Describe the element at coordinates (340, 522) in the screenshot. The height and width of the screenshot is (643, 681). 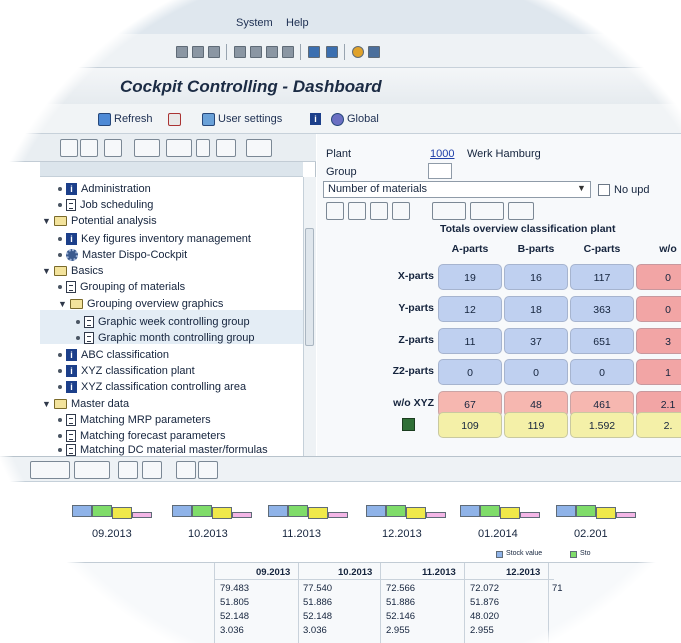
I see `graphic-area` at that location.